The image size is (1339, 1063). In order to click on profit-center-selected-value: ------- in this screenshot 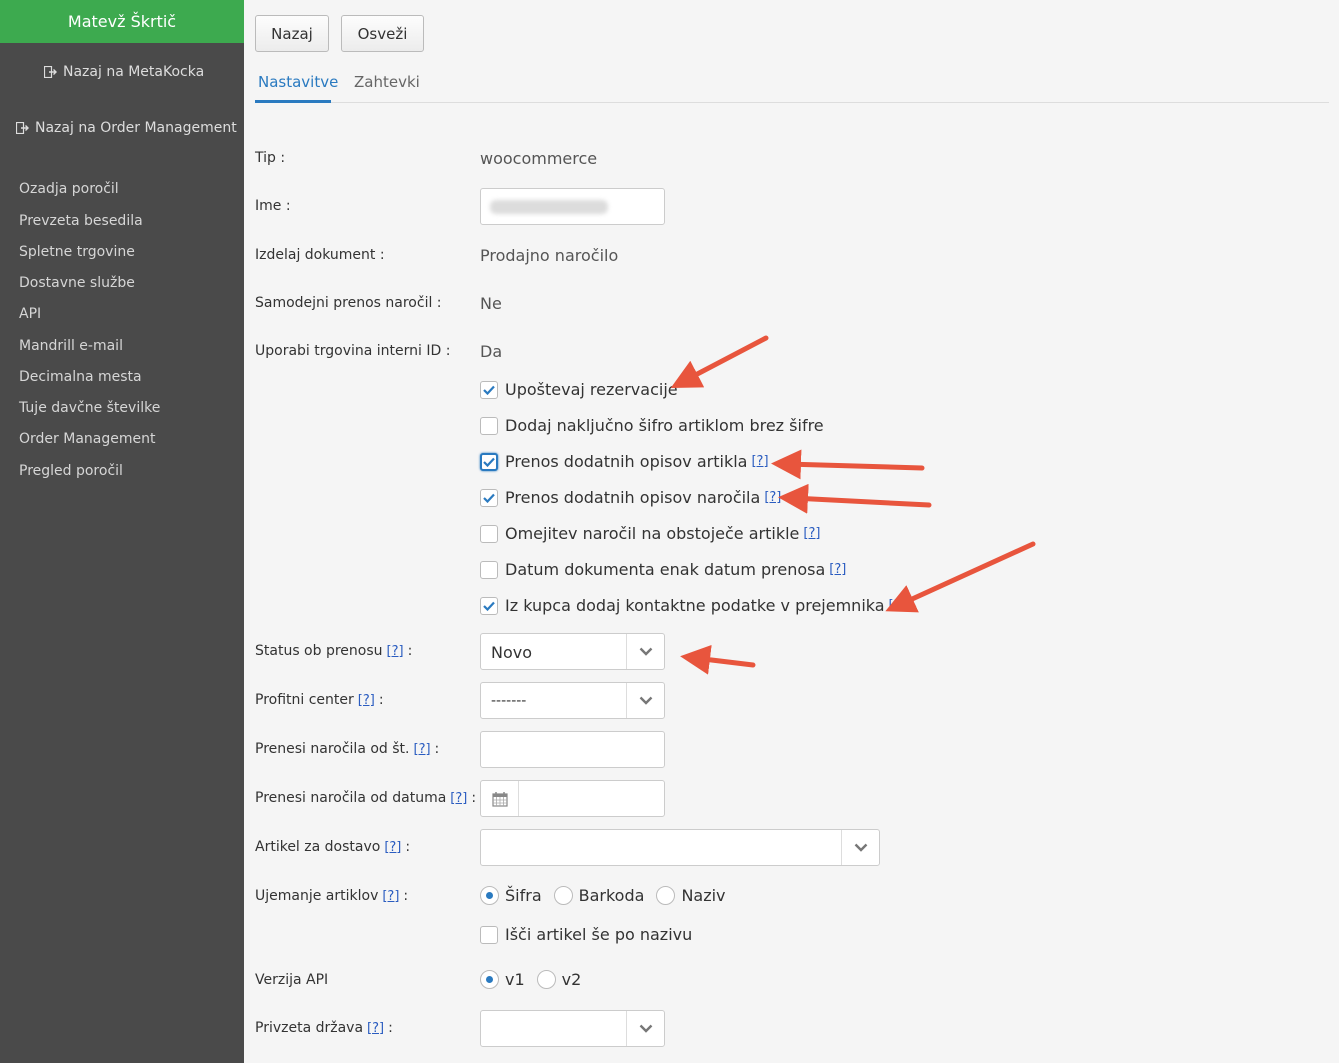, I will do `click(509, 701)`.